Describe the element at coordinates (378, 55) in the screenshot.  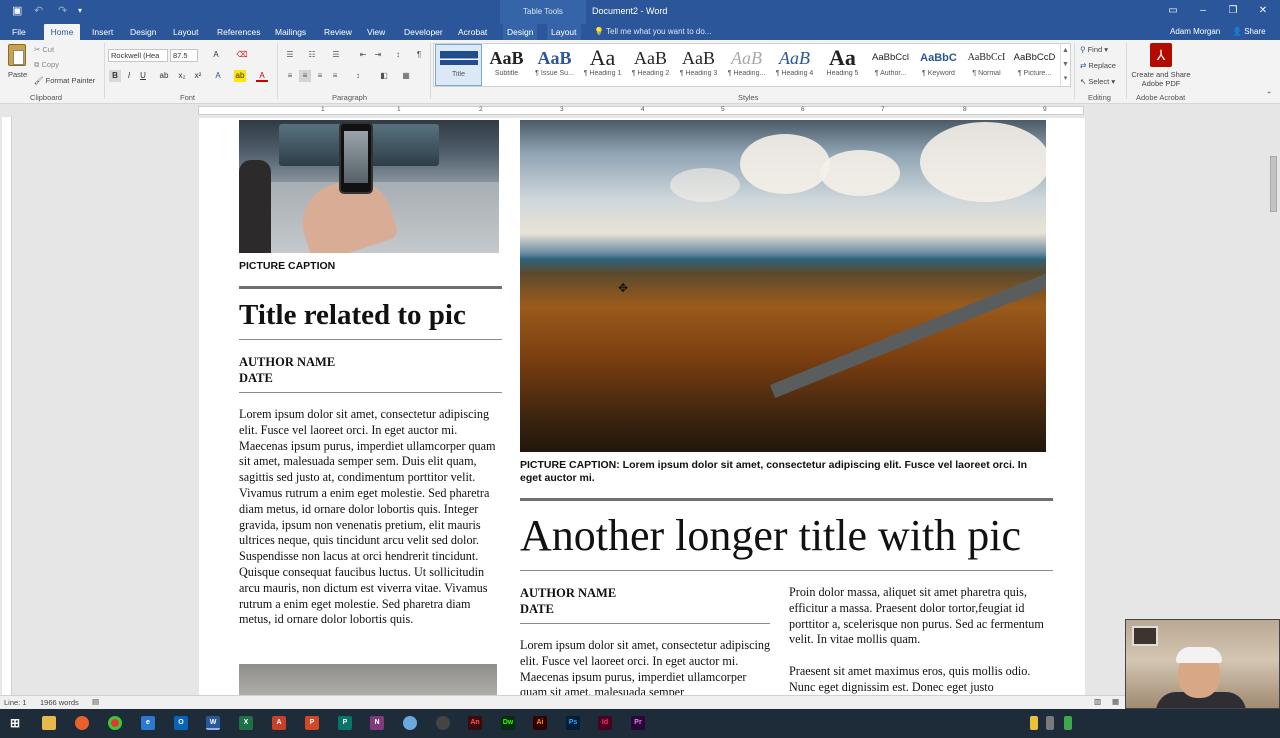
I see `increase-indent-icon: ⇥` at that location.